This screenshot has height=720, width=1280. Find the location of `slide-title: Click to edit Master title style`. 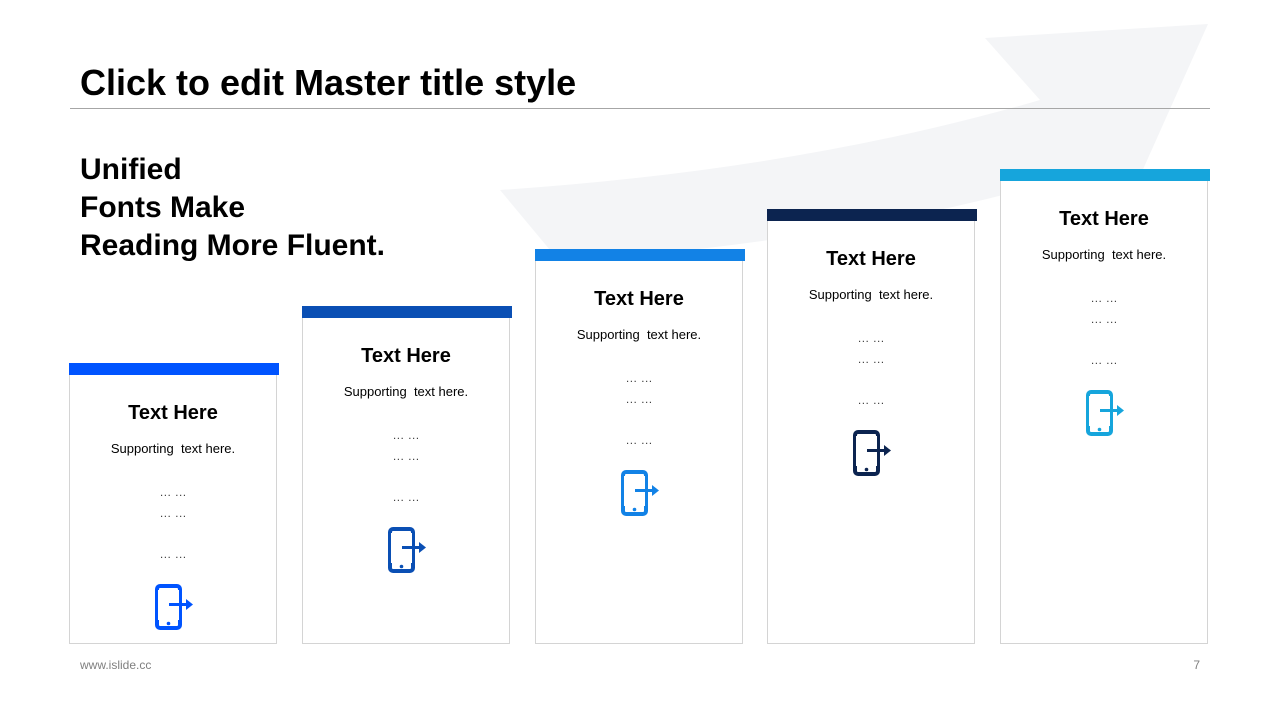

slide-title: Click to edit Master title style is located at coordinates (328, 83).